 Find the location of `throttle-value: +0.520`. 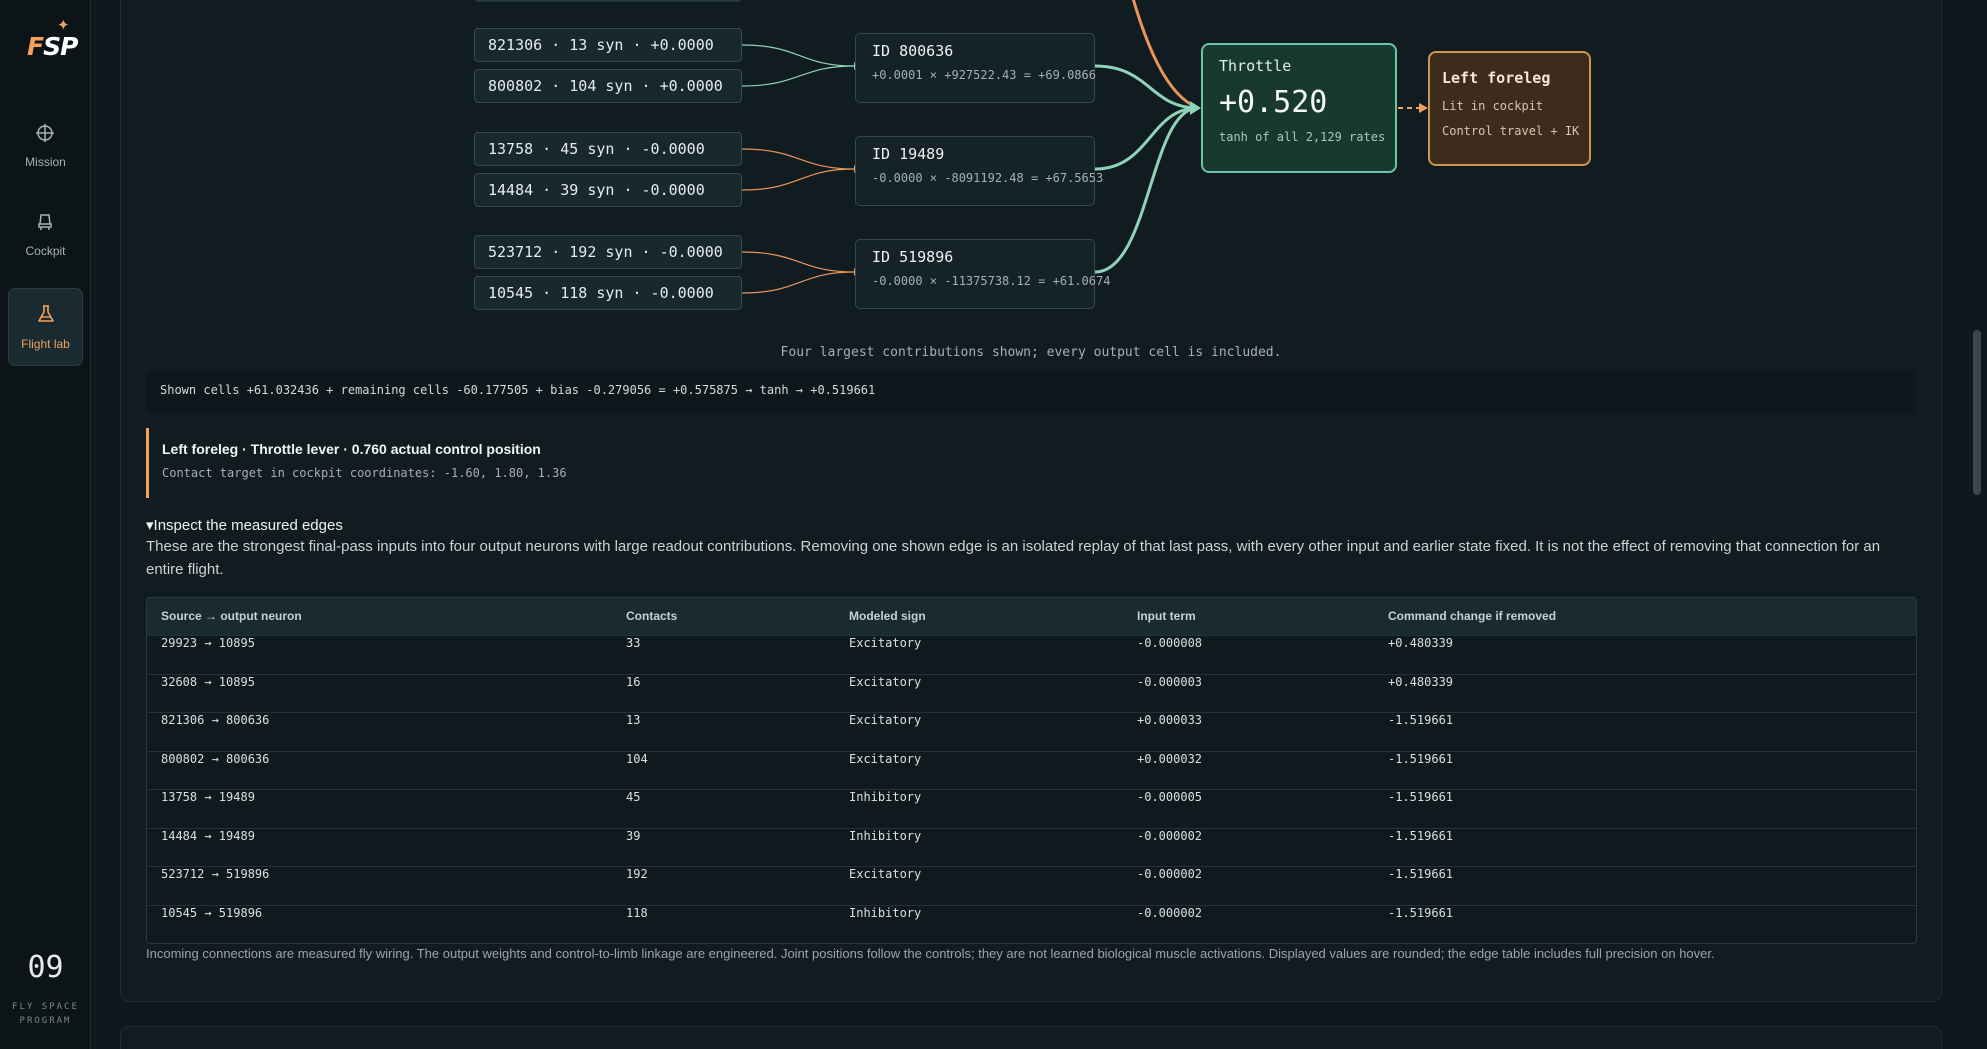

throttle-value: +0.520 is located at coordinates (1273, 102).